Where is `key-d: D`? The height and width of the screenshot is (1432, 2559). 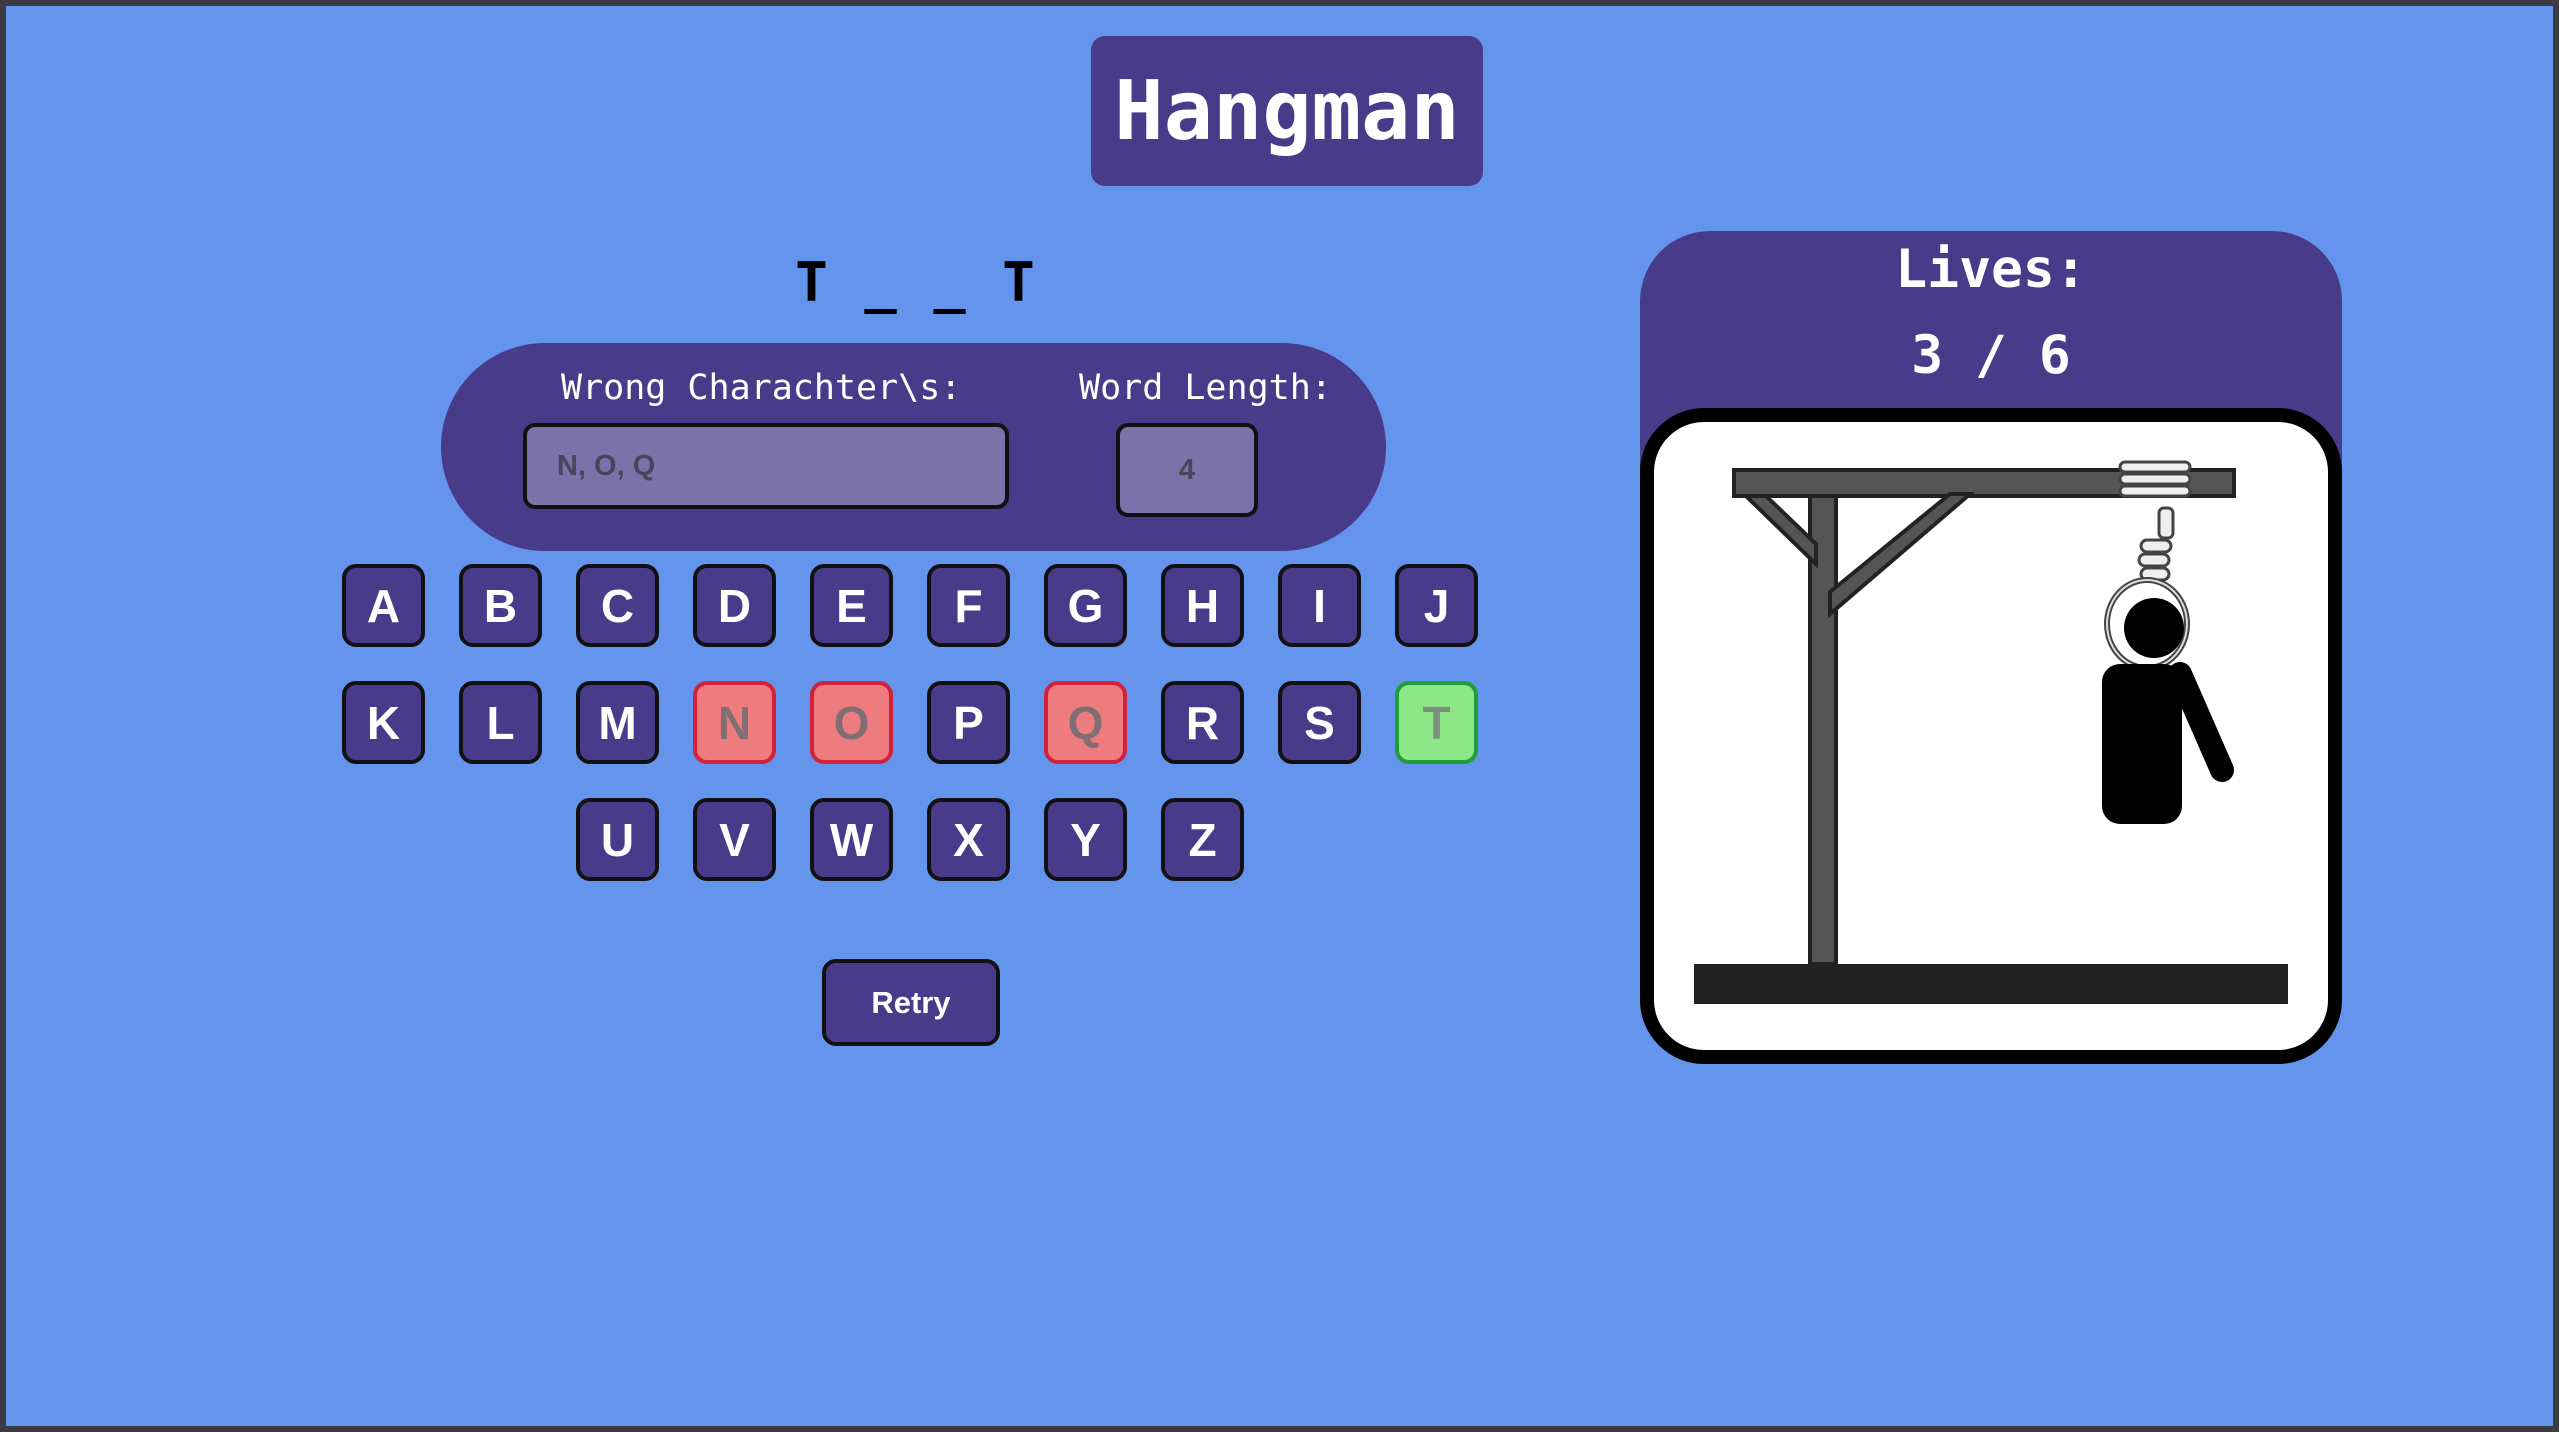
key-d: D is located at coordinates (734, 605).